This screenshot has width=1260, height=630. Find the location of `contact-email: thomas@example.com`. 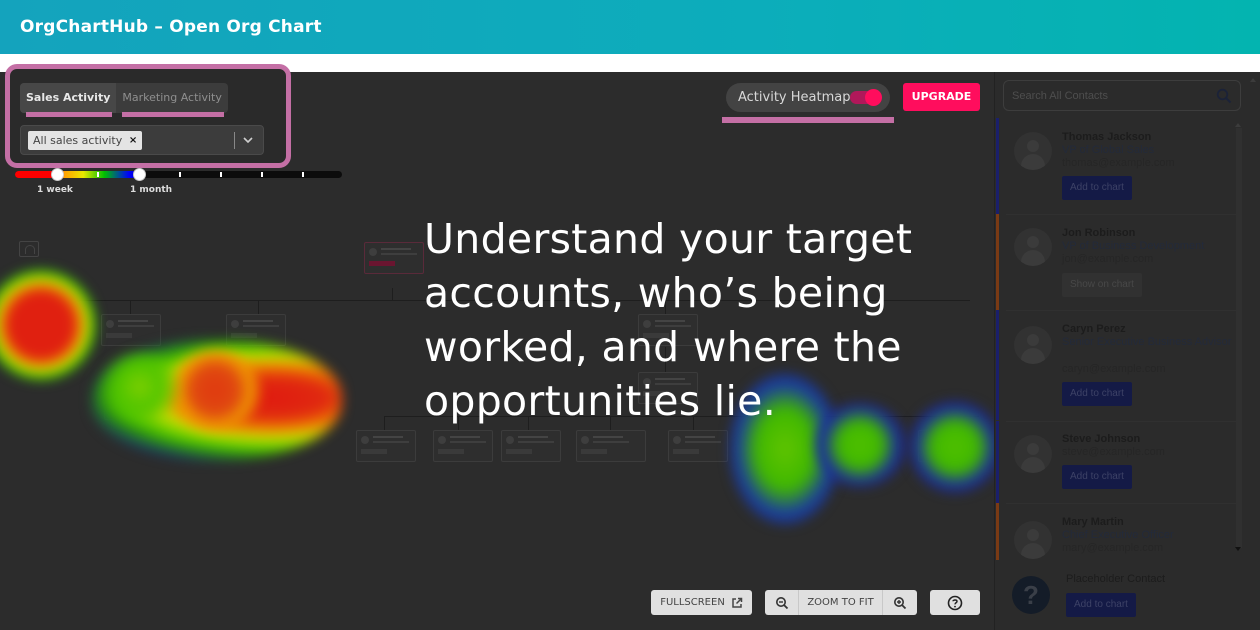

contact-email: thomas@example.com is located at coordinates (1118, 163).